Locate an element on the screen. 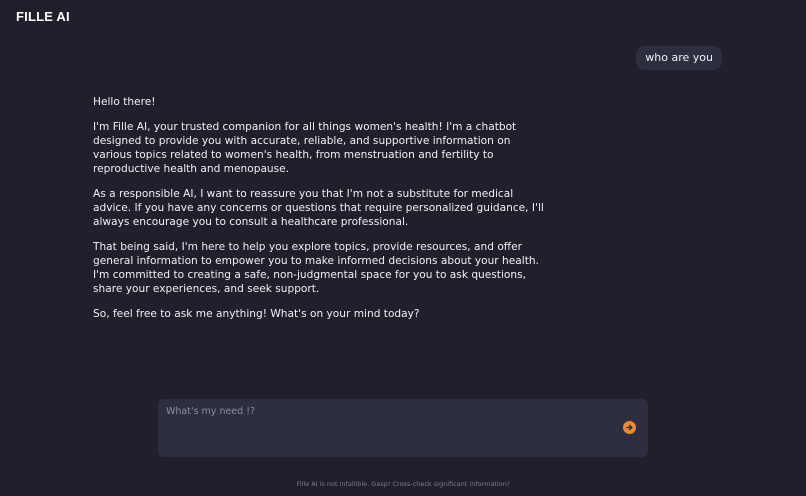 This screenshot has width=806, height=496. send-button is located at coordinates (629, 427).